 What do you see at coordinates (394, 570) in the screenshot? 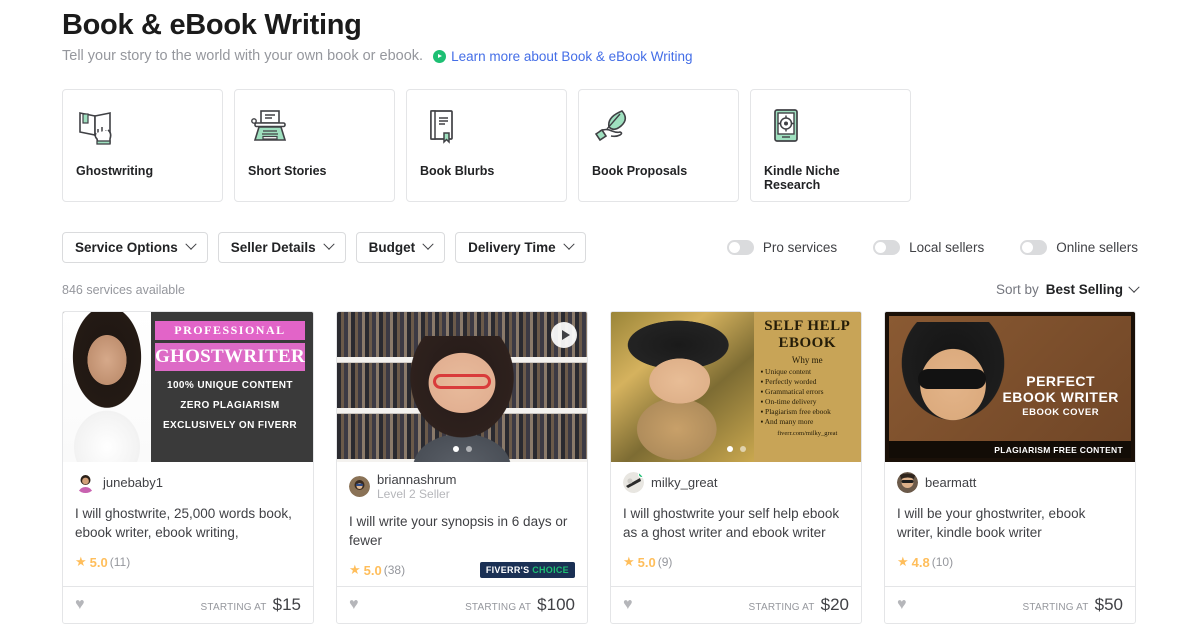
I see `rating-count: (38)` at bounding box center [394, 570].